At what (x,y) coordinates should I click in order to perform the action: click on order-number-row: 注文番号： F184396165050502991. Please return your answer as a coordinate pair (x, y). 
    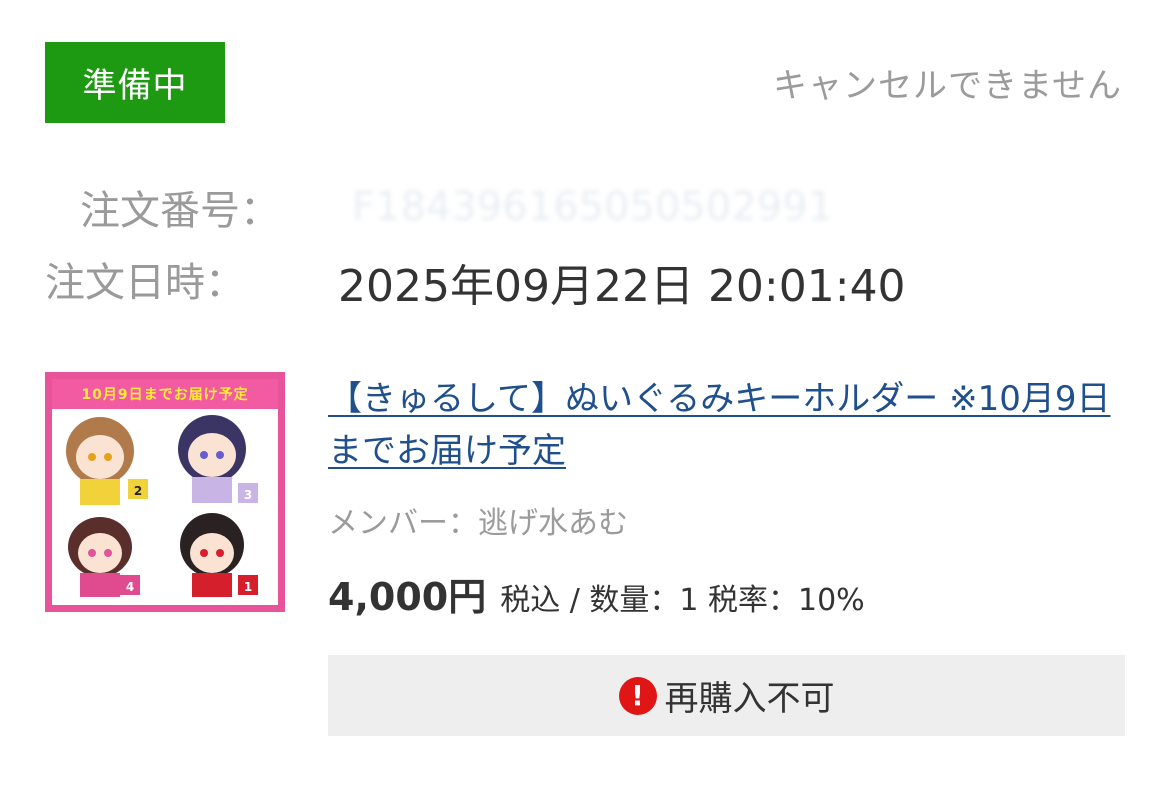
    Looking at the image, I should click on (456, 207).